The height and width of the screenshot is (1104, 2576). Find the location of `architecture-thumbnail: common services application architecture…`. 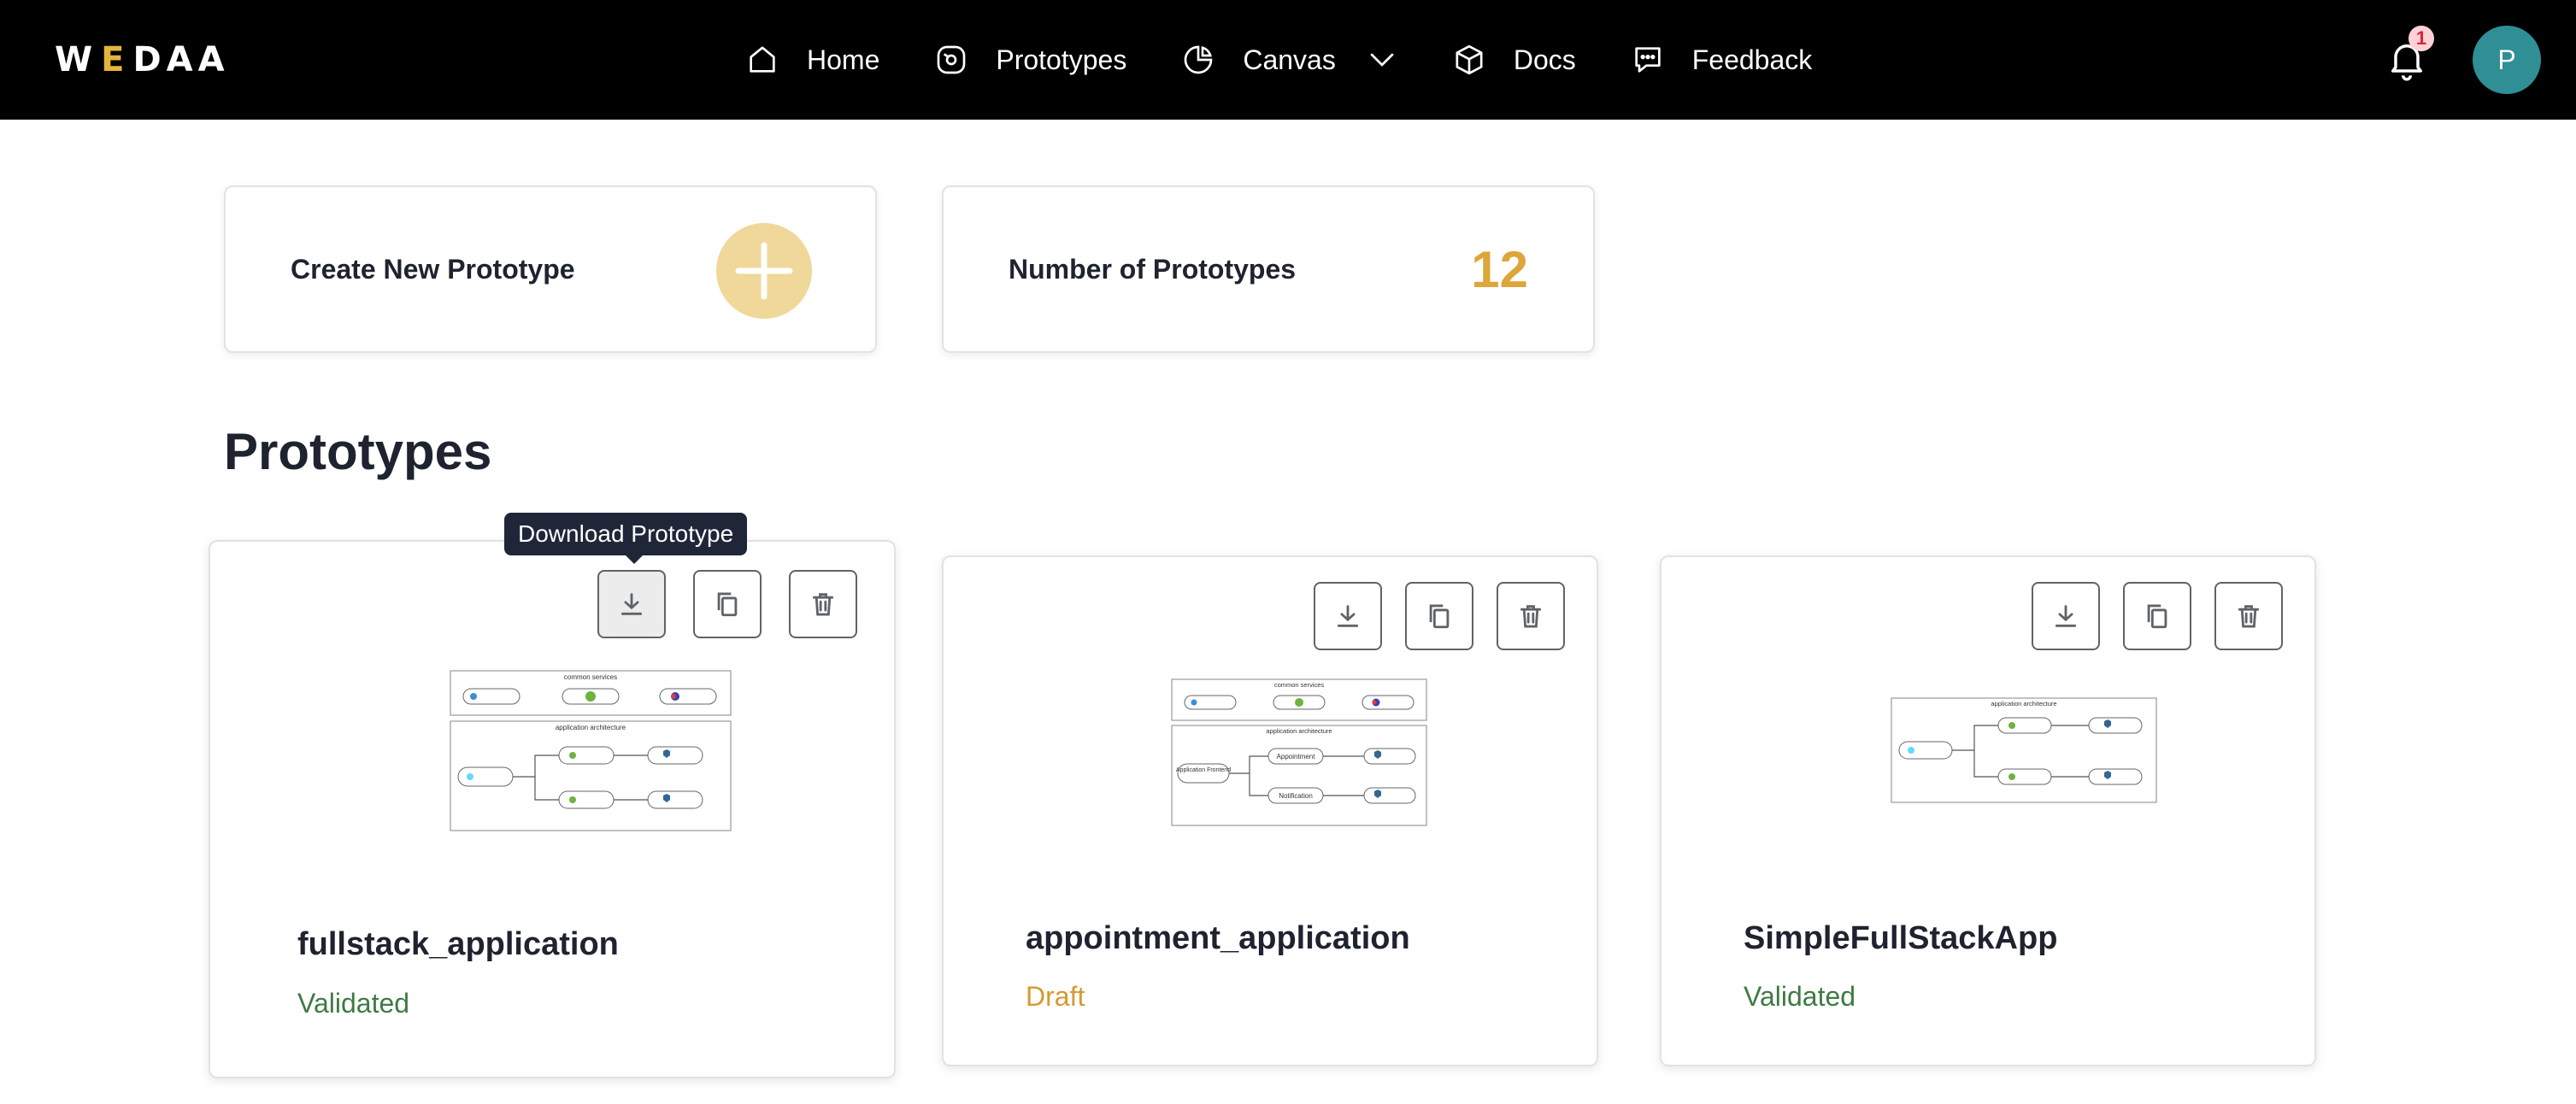

architecture-thumbnail: common services application architecture… is located at coordinates (1299, 752).